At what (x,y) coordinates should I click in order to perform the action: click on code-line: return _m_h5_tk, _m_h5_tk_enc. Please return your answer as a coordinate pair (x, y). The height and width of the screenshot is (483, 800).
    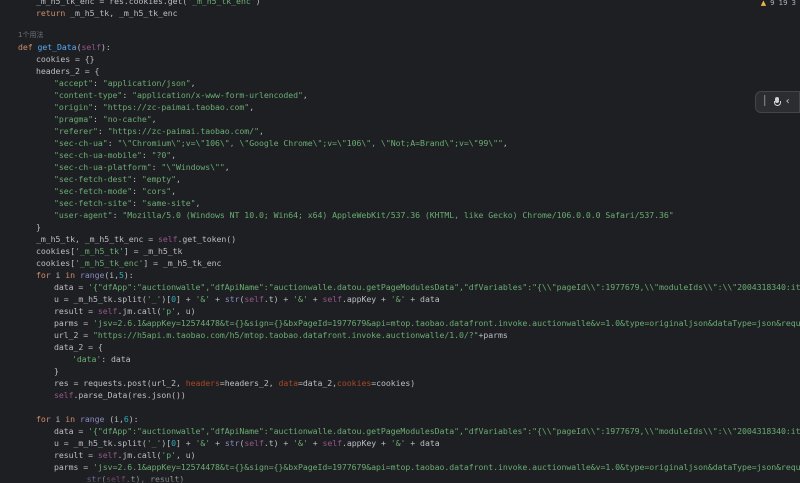
    Looking at the image, I should click on (107, 13).